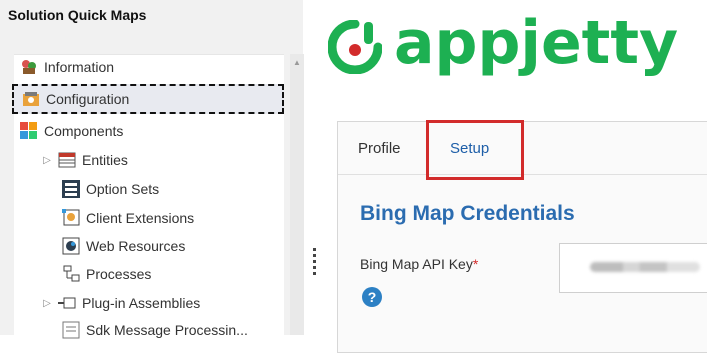  I want to click on components-icon, so click(29, 131).